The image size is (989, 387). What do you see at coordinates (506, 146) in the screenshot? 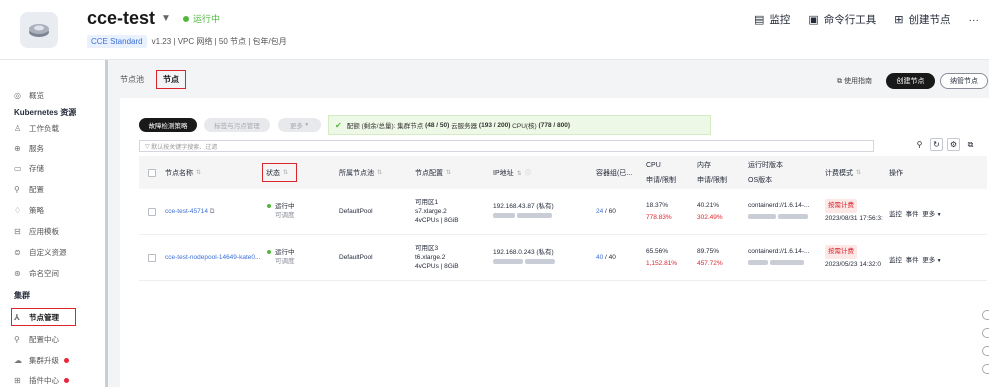
I see `search-input: ▽ 默认按关键字搜索、过滤` at bounding box center [506, 146].